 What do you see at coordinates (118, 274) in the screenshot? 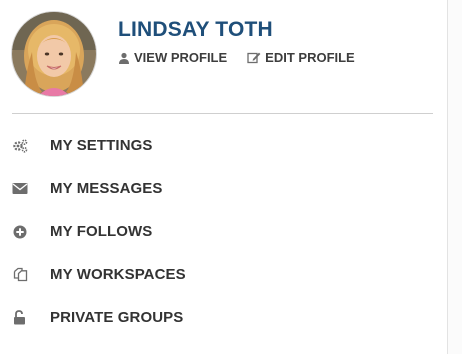
I see `menu-item-label: MY WORKSPACES` at bounding box center [118, 274].